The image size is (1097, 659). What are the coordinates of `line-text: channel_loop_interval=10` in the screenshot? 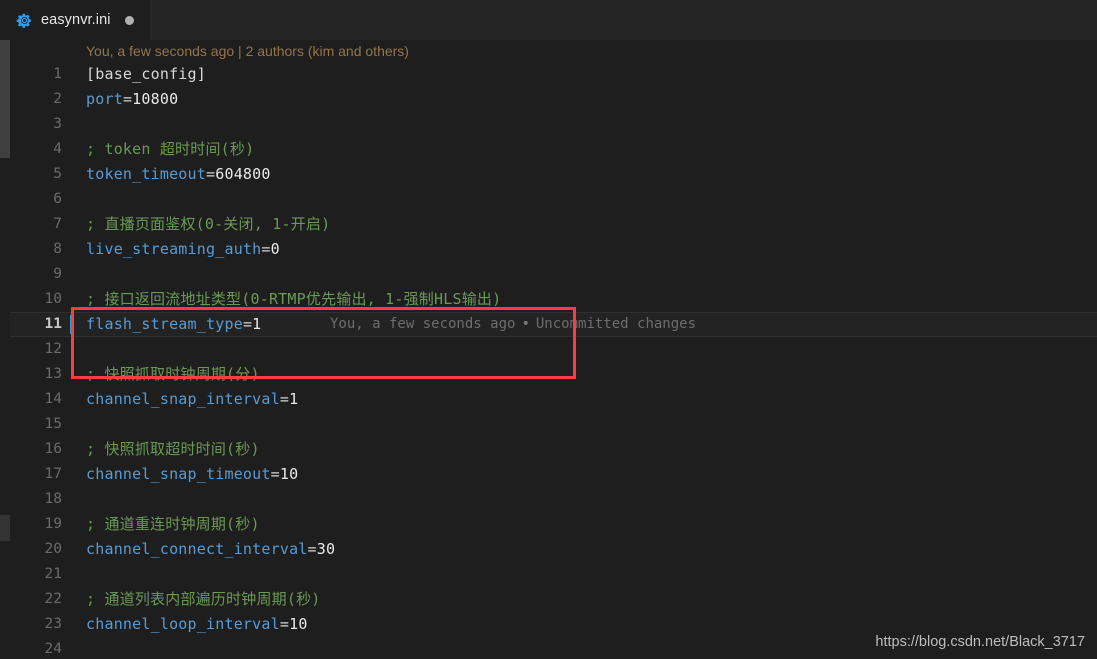 It's located at (197, 624).